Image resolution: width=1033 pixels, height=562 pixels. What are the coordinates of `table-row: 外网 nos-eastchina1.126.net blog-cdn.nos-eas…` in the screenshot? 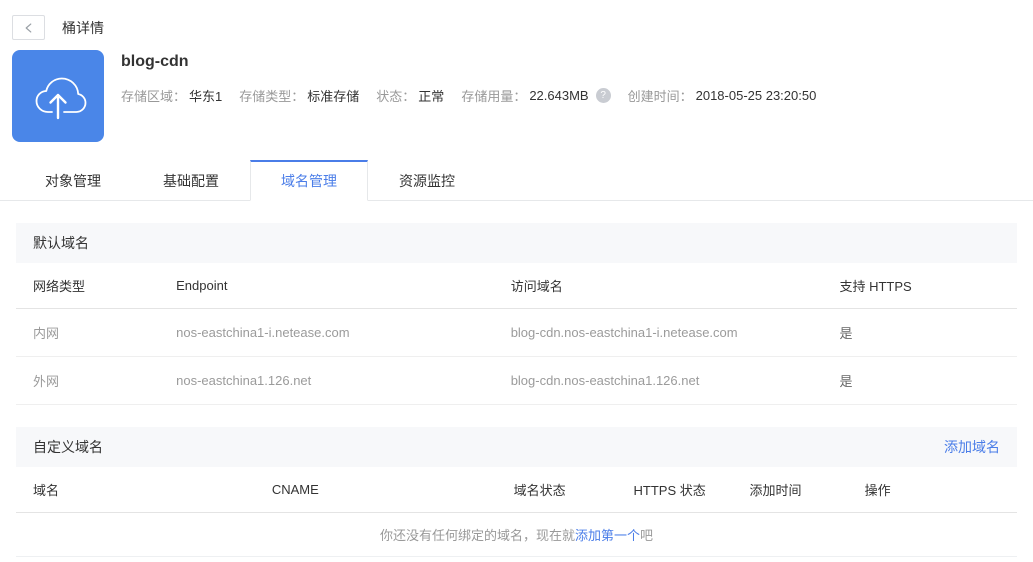 It's located at (516, 381).